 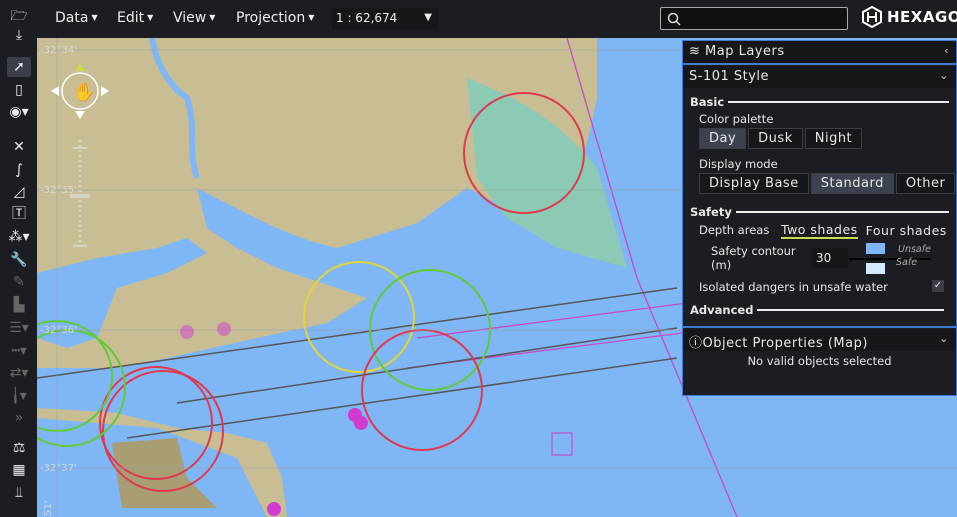 What do you see at coordinates (723, 138) in the screenshot?
I see `palette-day-button: Day` at bounding box center [723, 138].